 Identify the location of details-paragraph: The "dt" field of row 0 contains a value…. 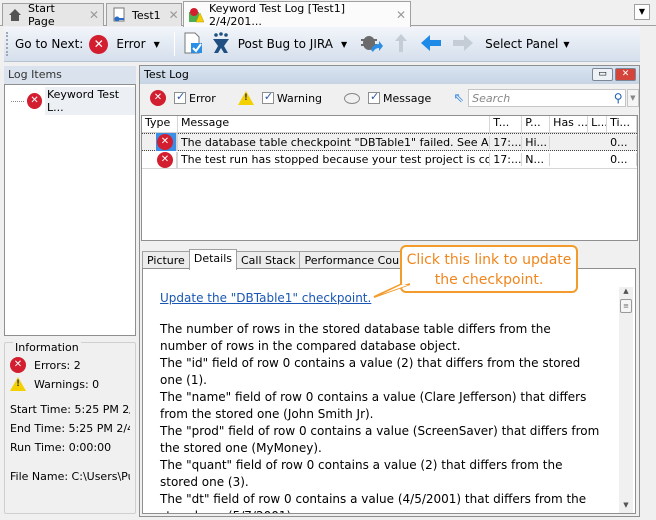
(373, 502).